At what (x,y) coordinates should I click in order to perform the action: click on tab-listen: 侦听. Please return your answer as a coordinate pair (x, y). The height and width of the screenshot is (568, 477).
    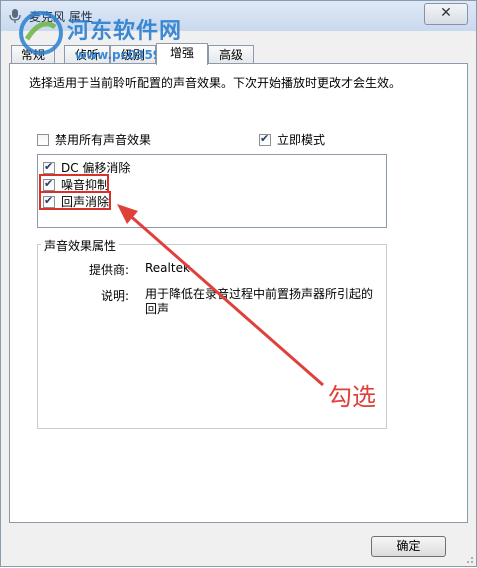
    Looking at the image, I should click on (87, 54).